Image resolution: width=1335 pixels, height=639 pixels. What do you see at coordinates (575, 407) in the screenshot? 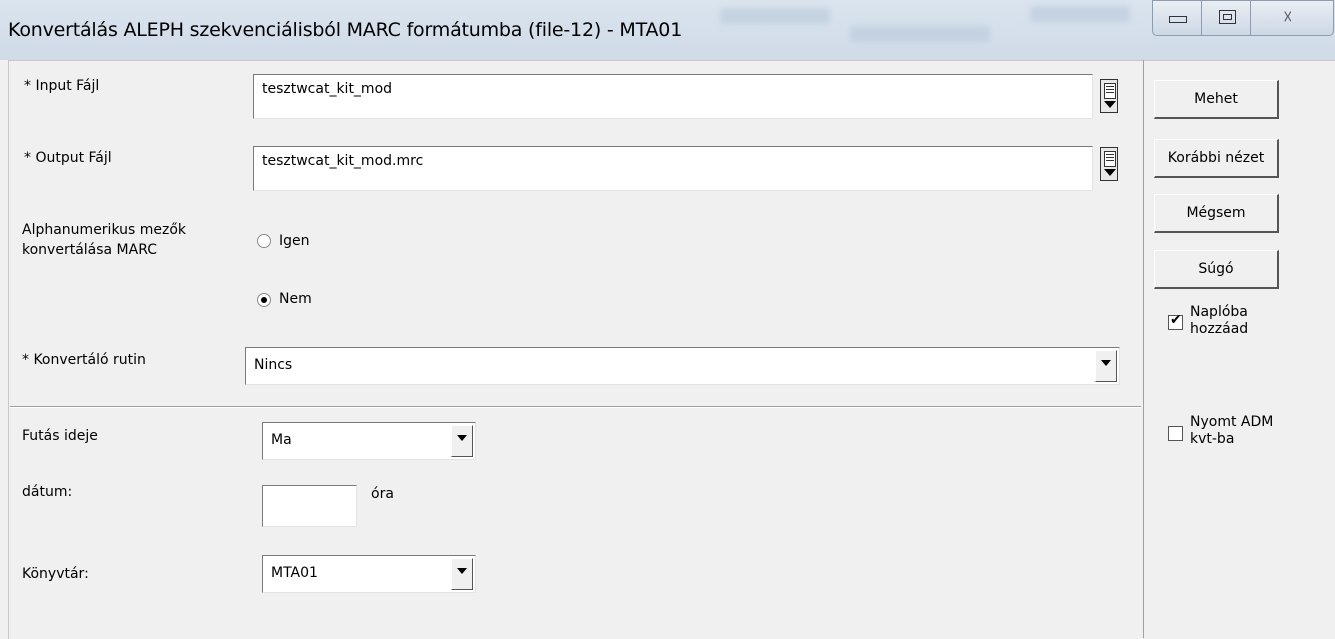
I see `section-divider` at bounding box center [575, 407].